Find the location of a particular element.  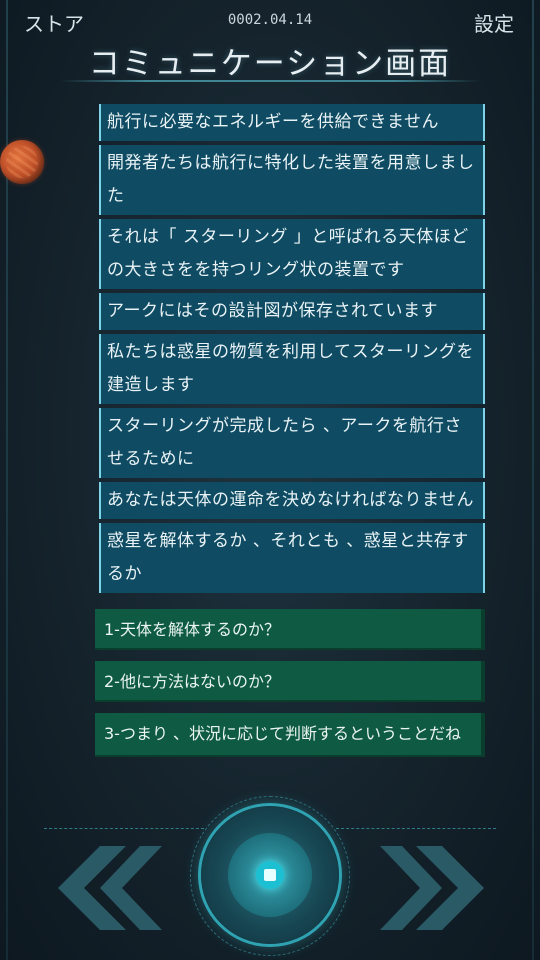

settings-button: 設定 is located at coordinates (494, 22).